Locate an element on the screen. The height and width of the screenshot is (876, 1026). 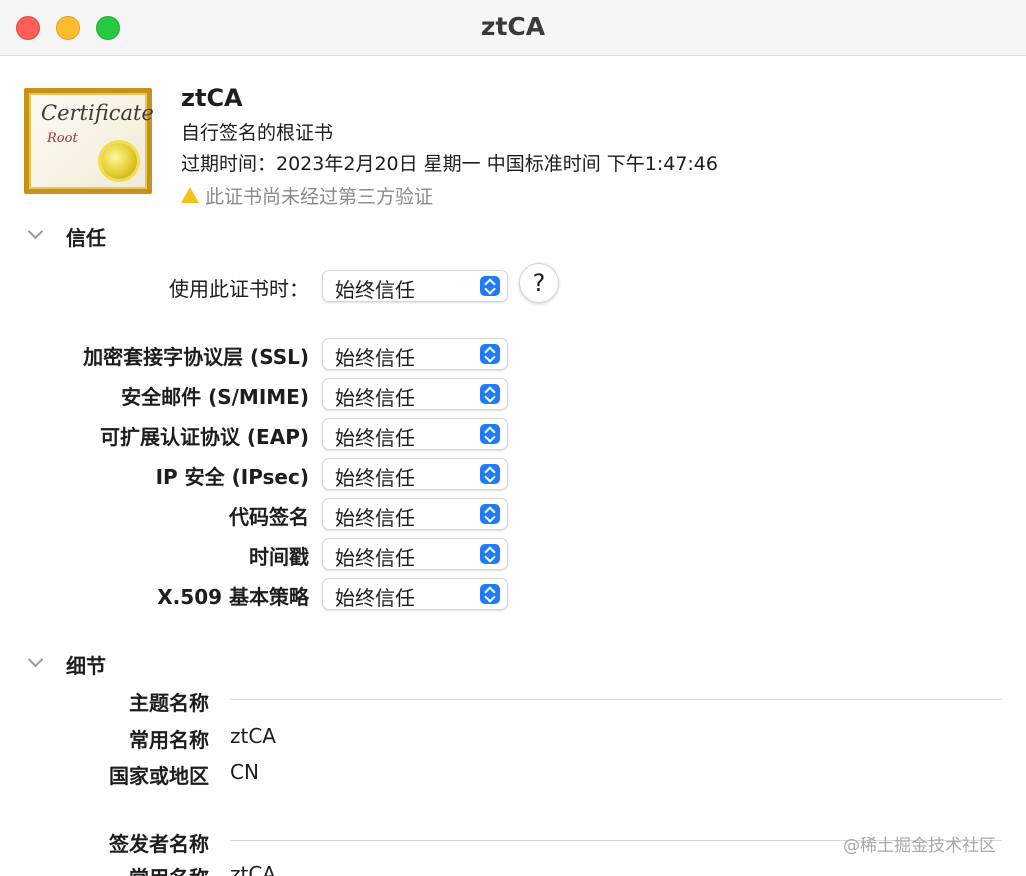
trust-popup-ipsec: 始终信任 is located at coordinates (415, 474).